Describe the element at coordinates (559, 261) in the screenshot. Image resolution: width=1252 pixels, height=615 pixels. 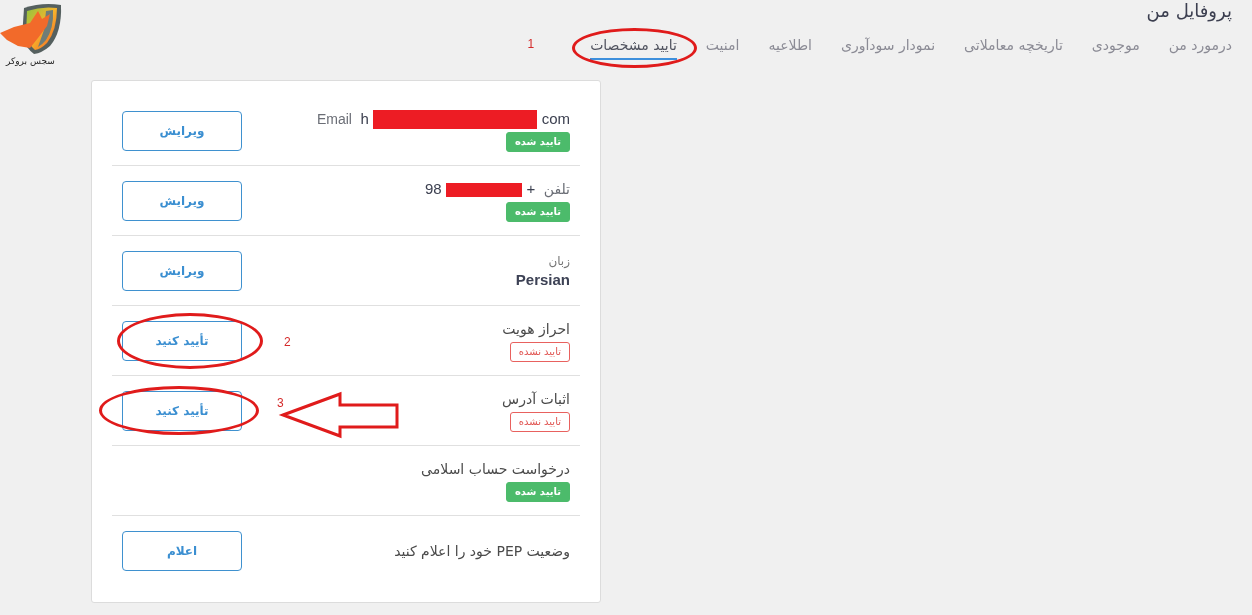
I see `field-label: زبان` at that location.